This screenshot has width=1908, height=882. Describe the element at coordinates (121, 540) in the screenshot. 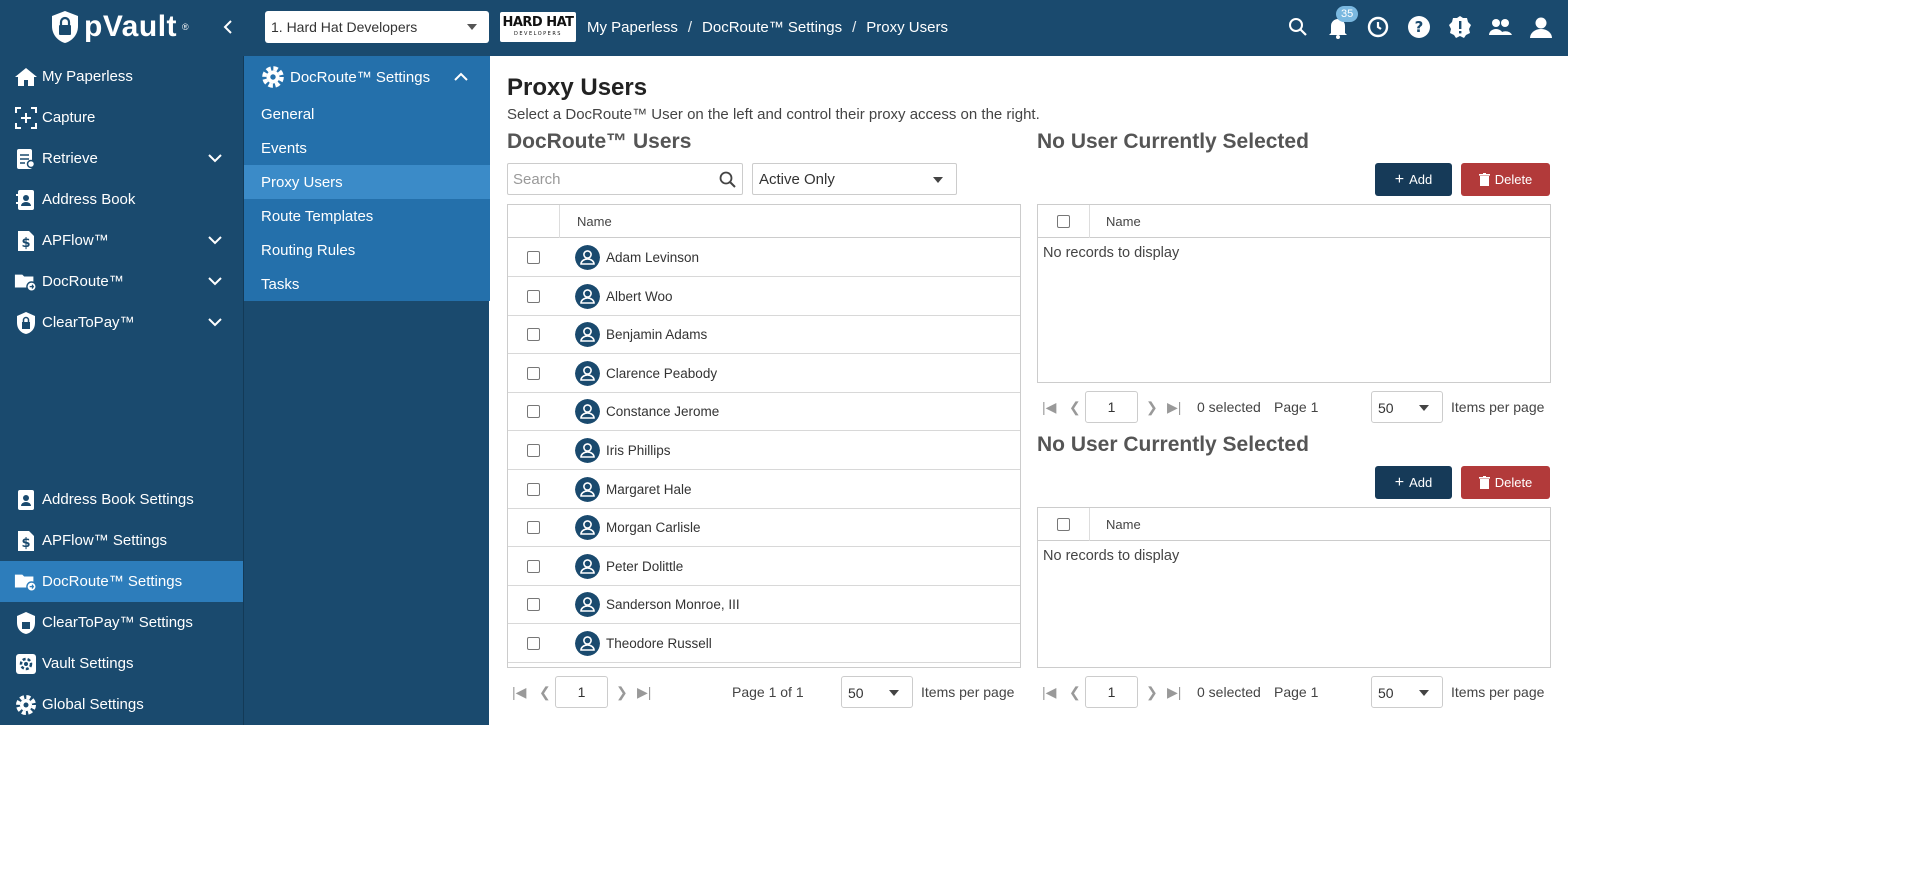

I see `sidebar-item-apflow-settings: $ APFlow™ Settings` at that location.